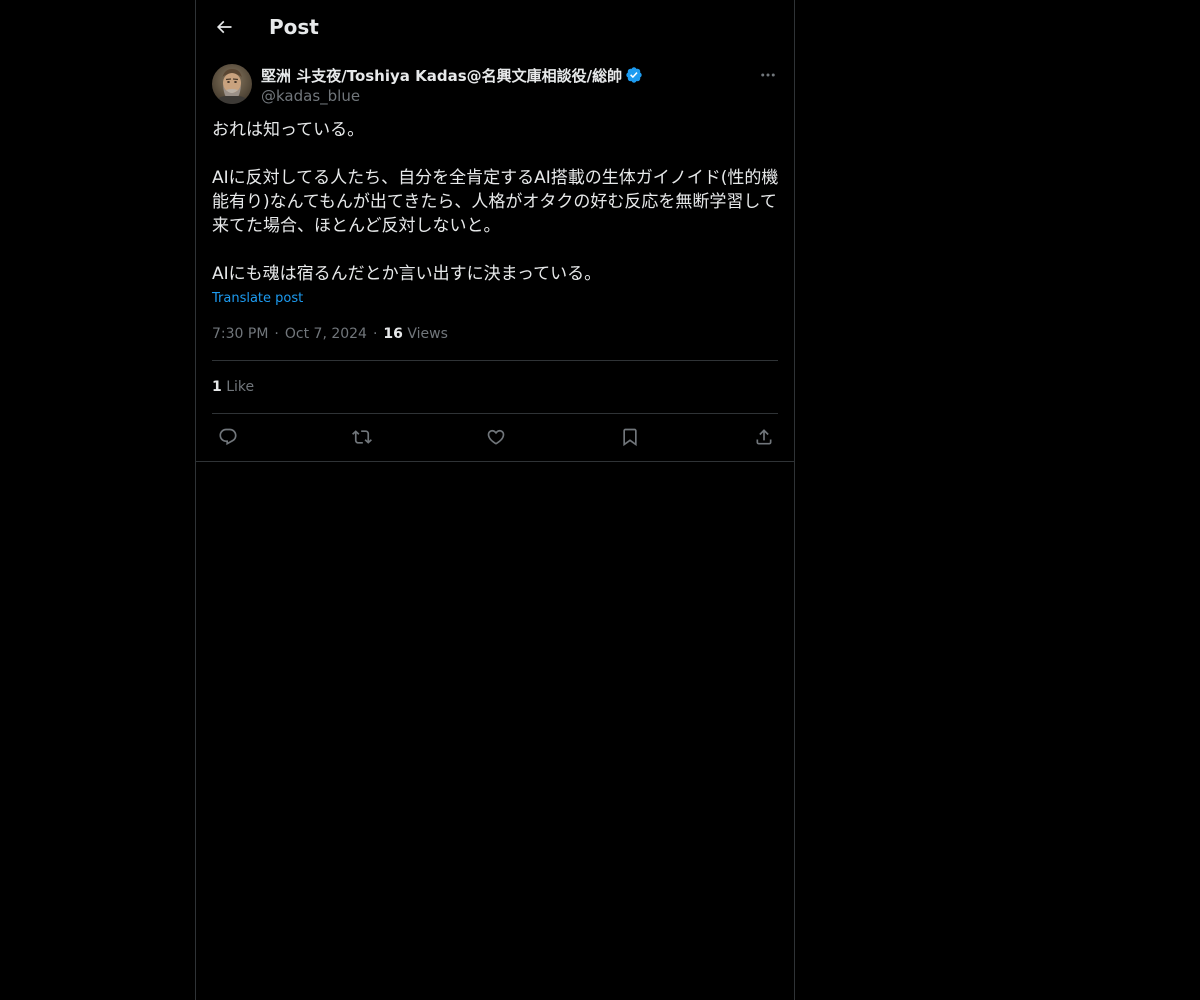 This screenshot has width=1200, height=1000. I want to click on share-icon, so click(764, 437).